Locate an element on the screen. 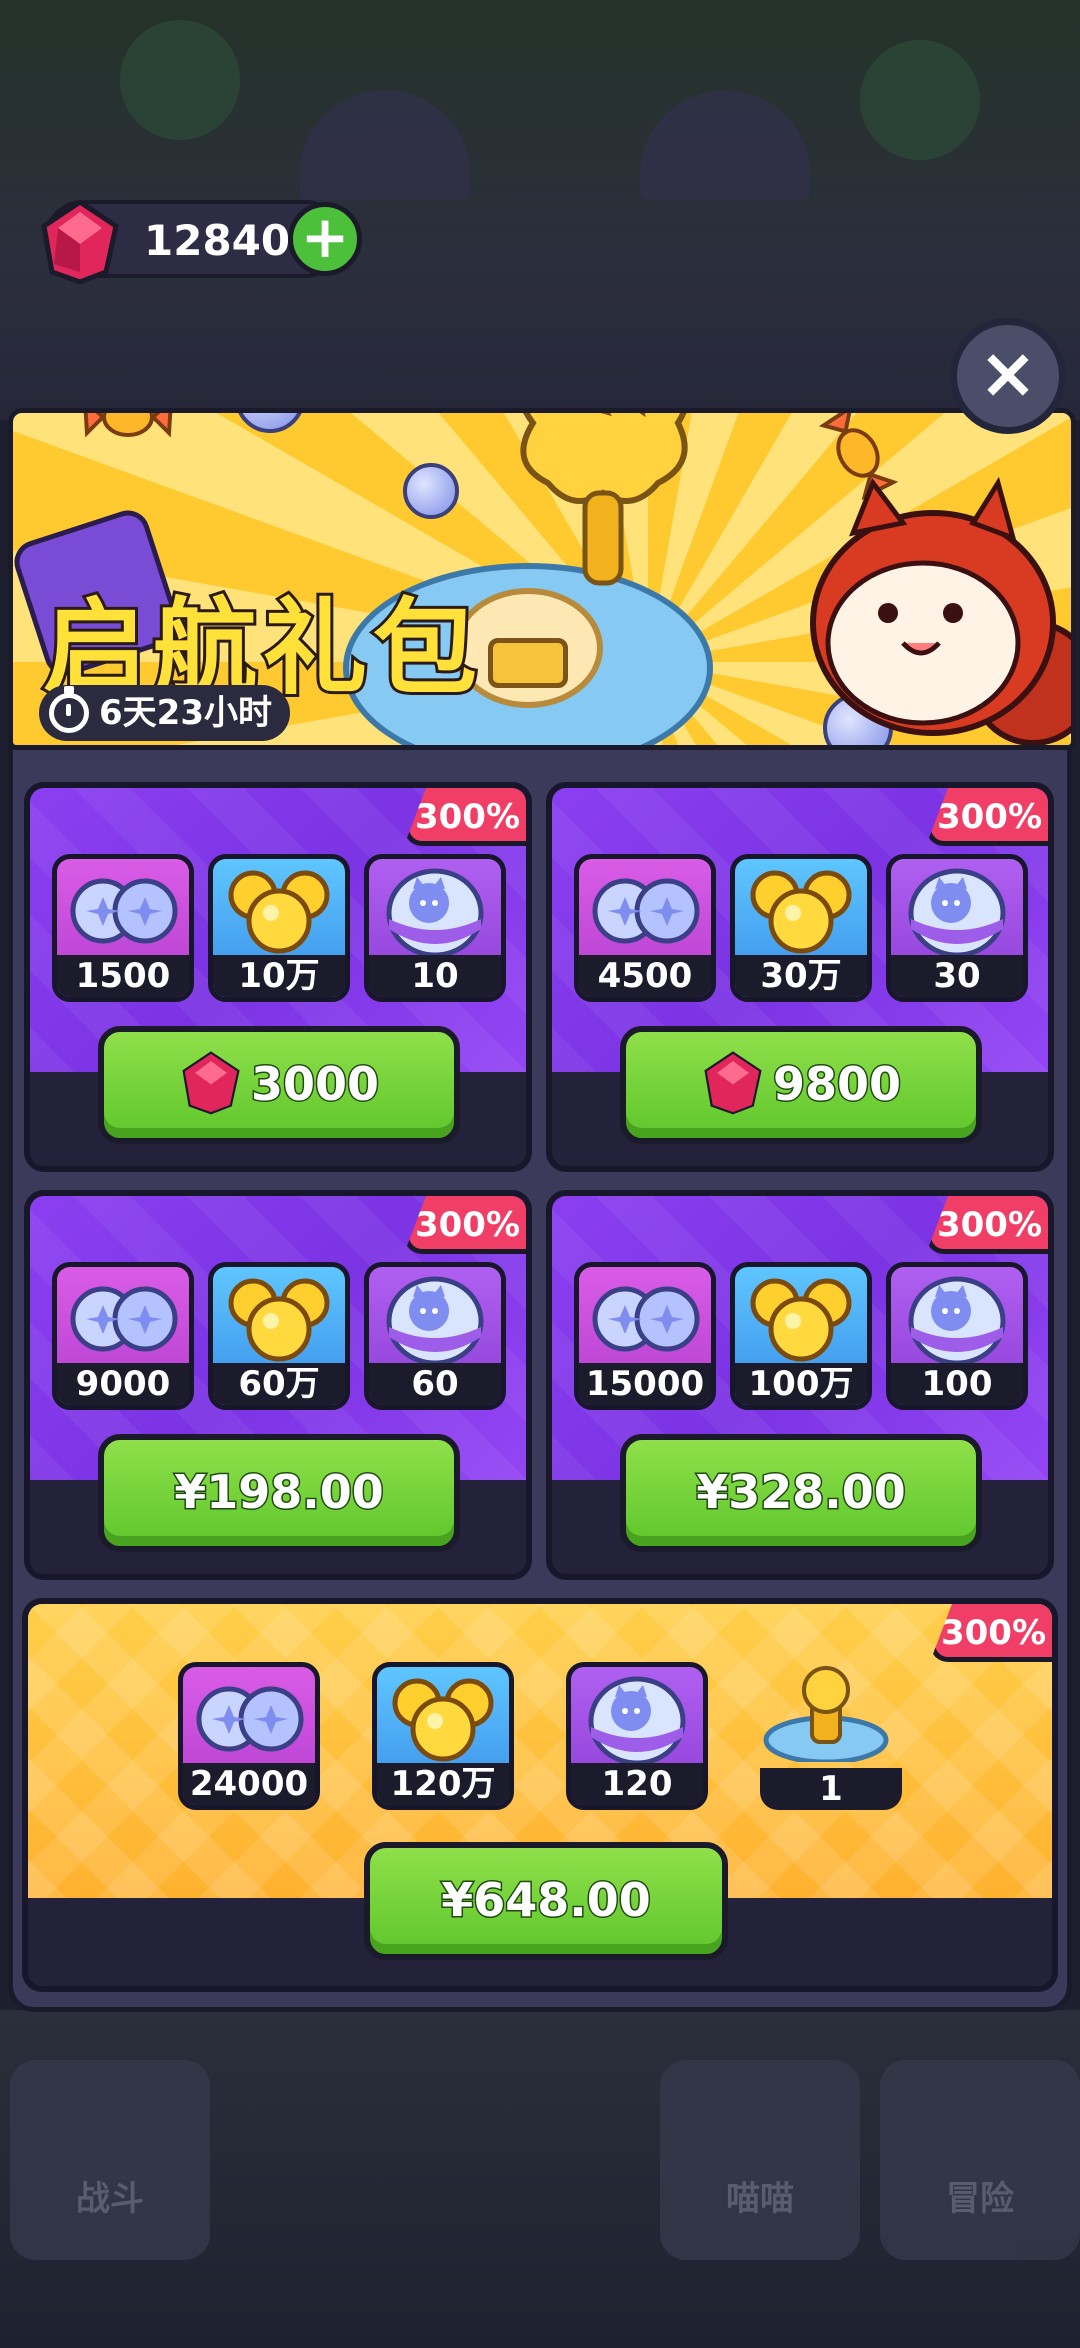 The height and width of the screenshot is (2348, 1080). candy-decoration is located at coordinates (128, 425).